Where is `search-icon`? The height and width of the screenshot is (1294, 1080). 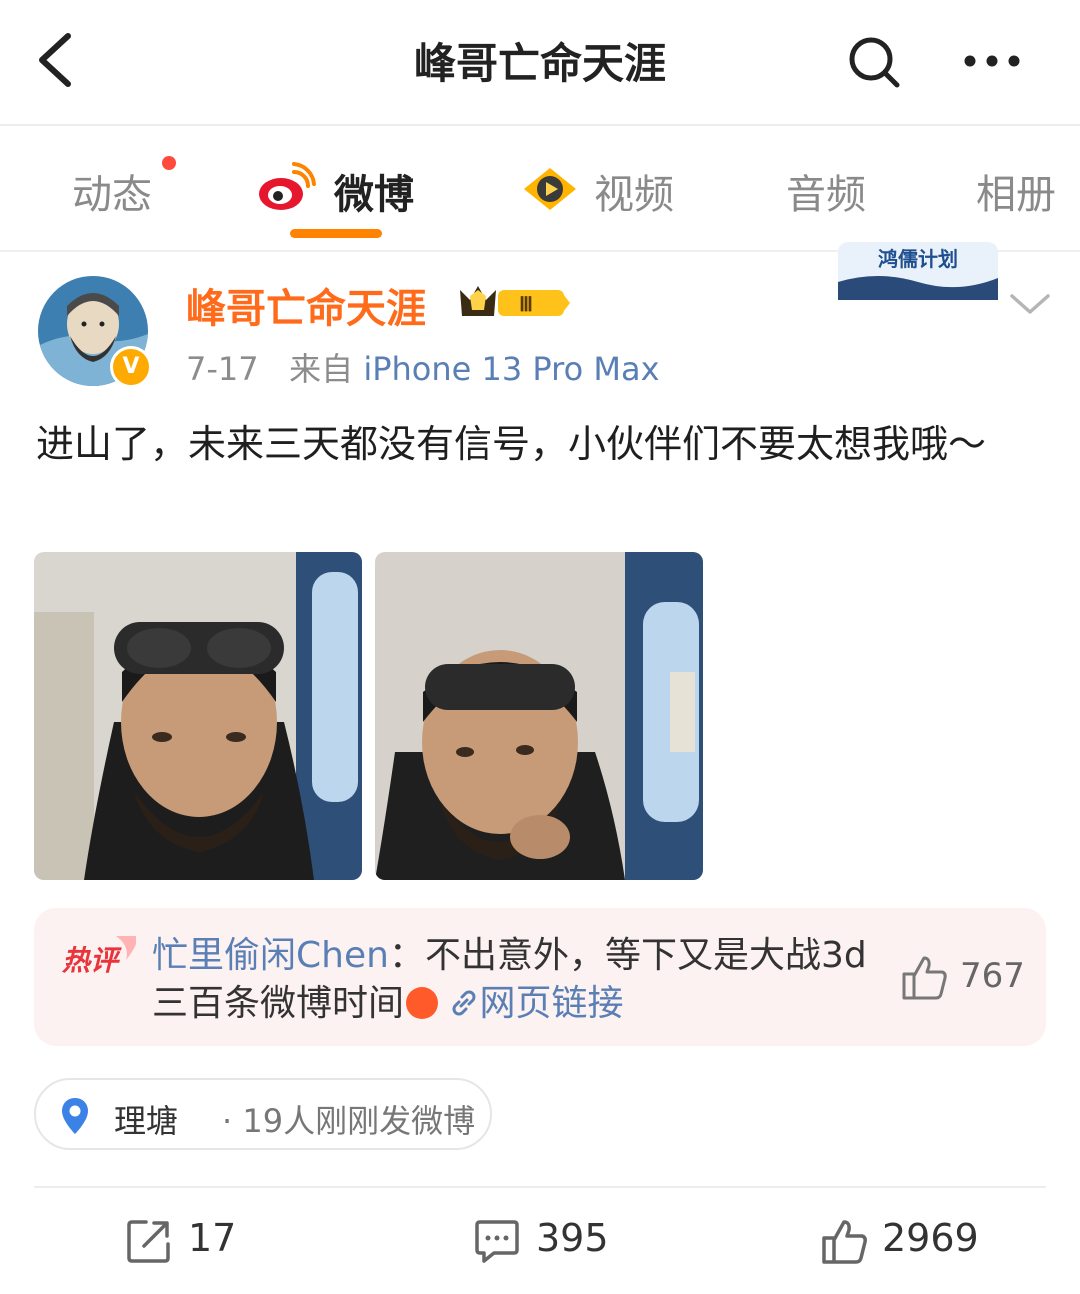
search-icon is located at coordinates (874, 62).